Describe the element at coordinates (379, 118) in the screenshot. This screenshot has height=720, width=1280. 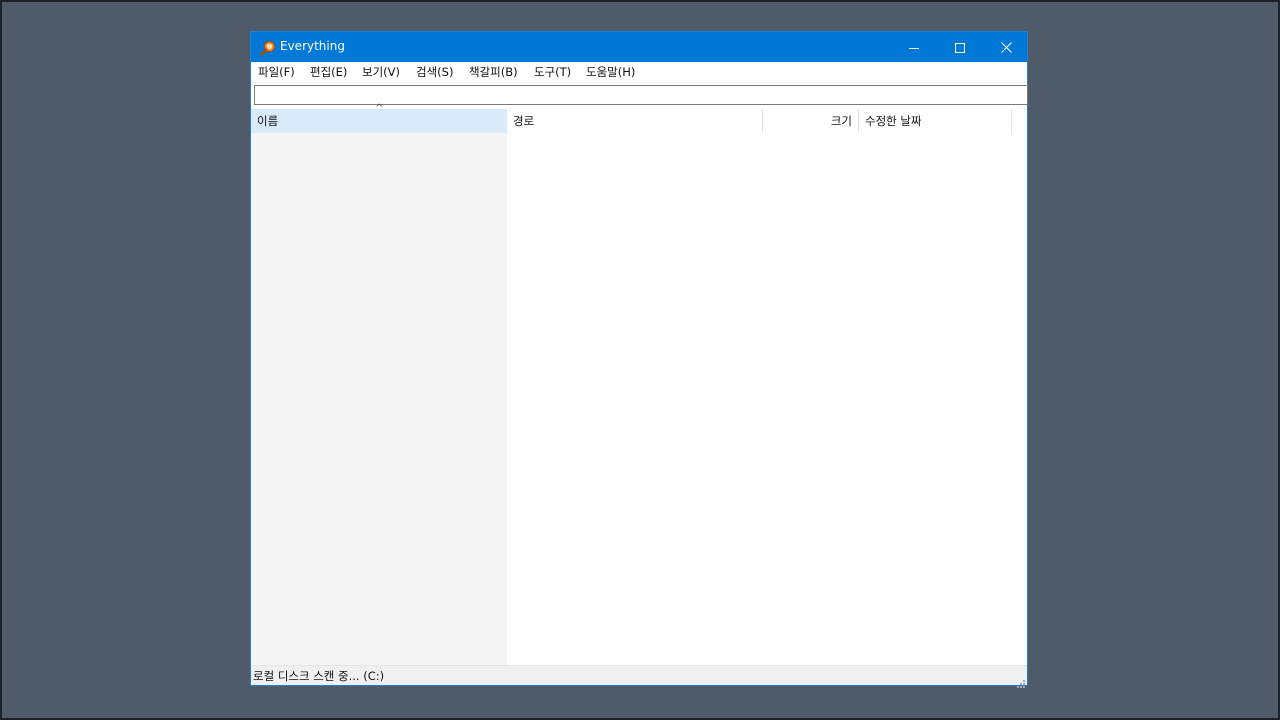
I see `column-header-name: ^ 이름` at that location.